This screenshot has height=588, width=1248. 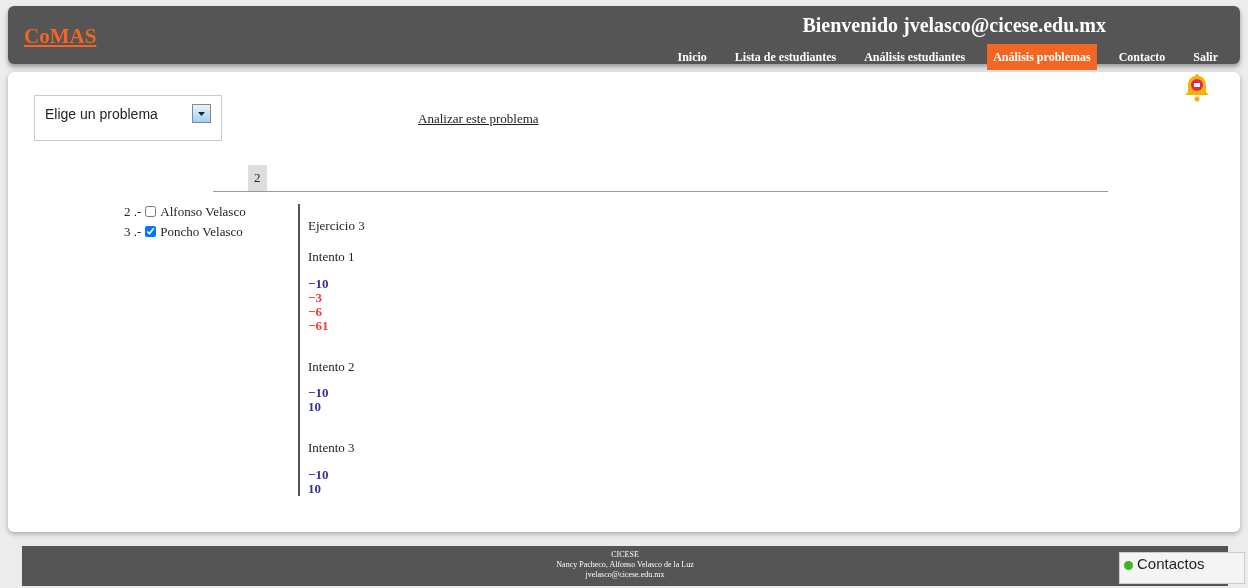 What do you see at coordinates (133, 211) in the screenshot?
I see `list-number: 2 .-` at bounding box center [133, 211].